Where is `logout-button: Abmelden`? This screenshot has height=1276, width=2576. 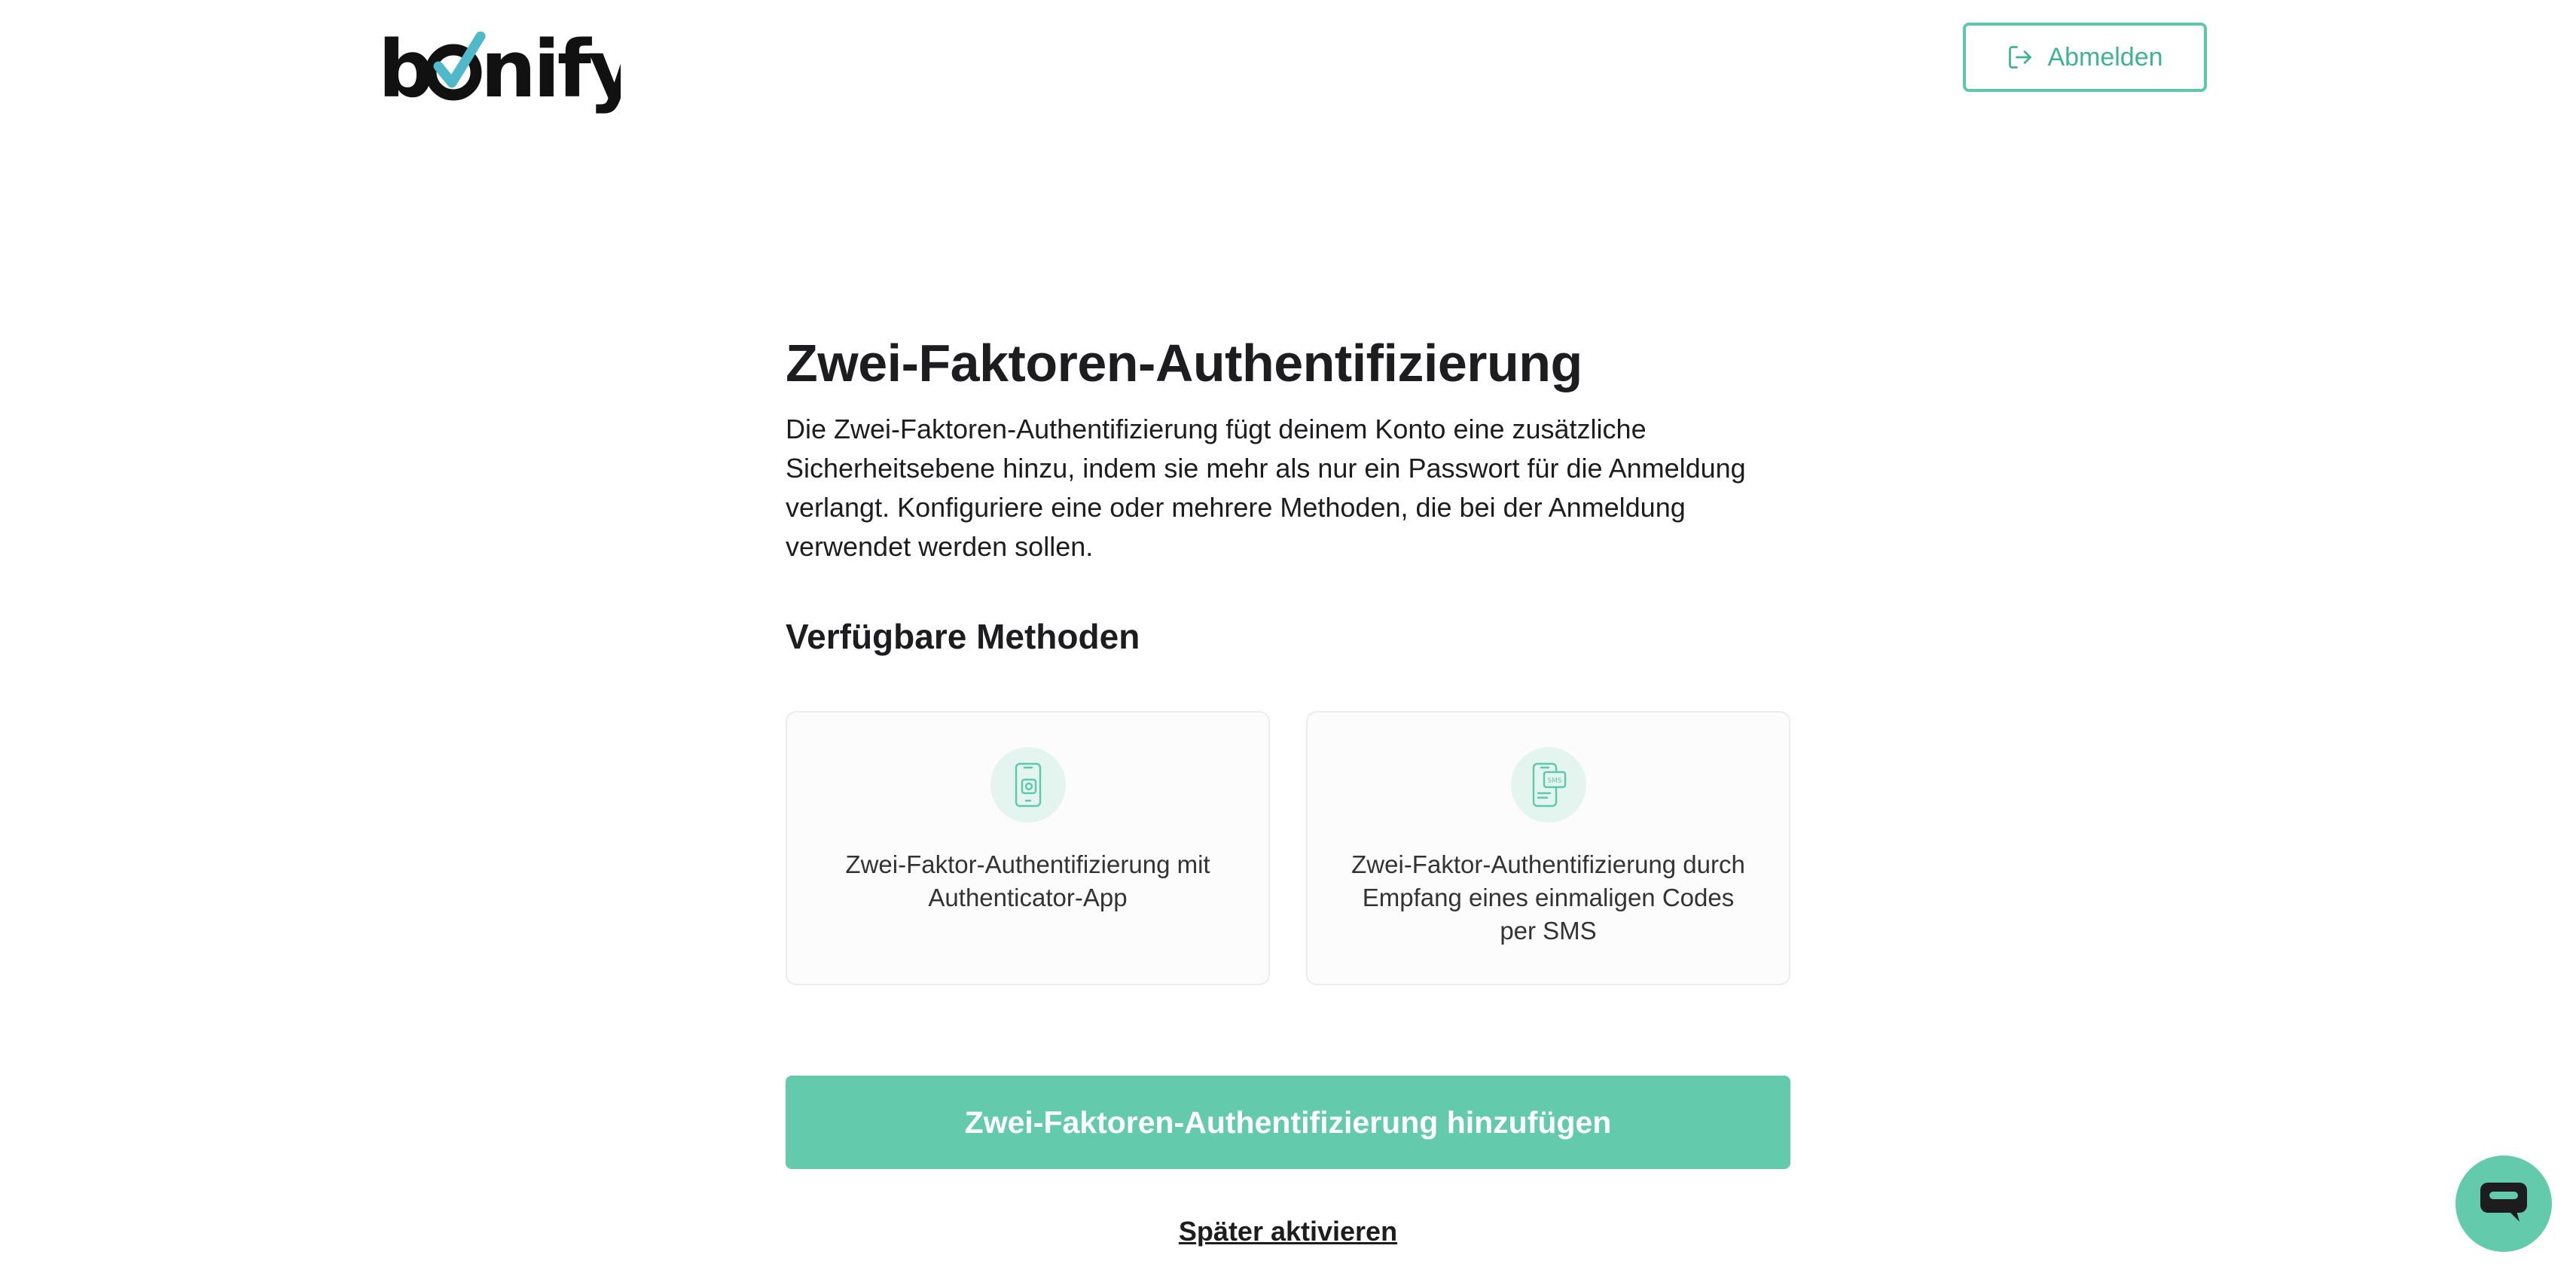
logout-button: Abmelden is located at coordinates (2085, 58).